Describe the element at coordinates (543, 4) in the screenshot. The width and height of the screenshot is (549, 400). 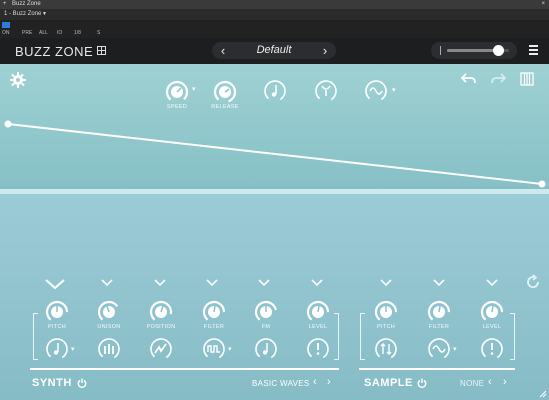
I see `close-icon: ×` at that location.